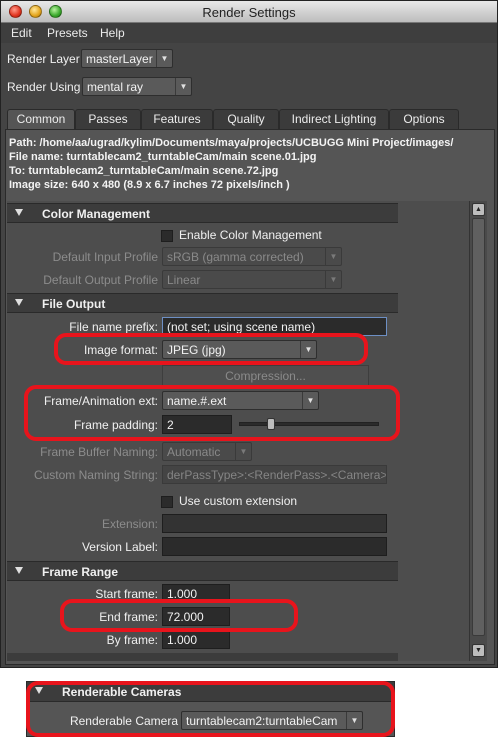 This screenshot has width=498, height=738. I want to click on custom-naming-string-input: derPassType>:<RenderPass>.<Camera>, so click(274, 474).